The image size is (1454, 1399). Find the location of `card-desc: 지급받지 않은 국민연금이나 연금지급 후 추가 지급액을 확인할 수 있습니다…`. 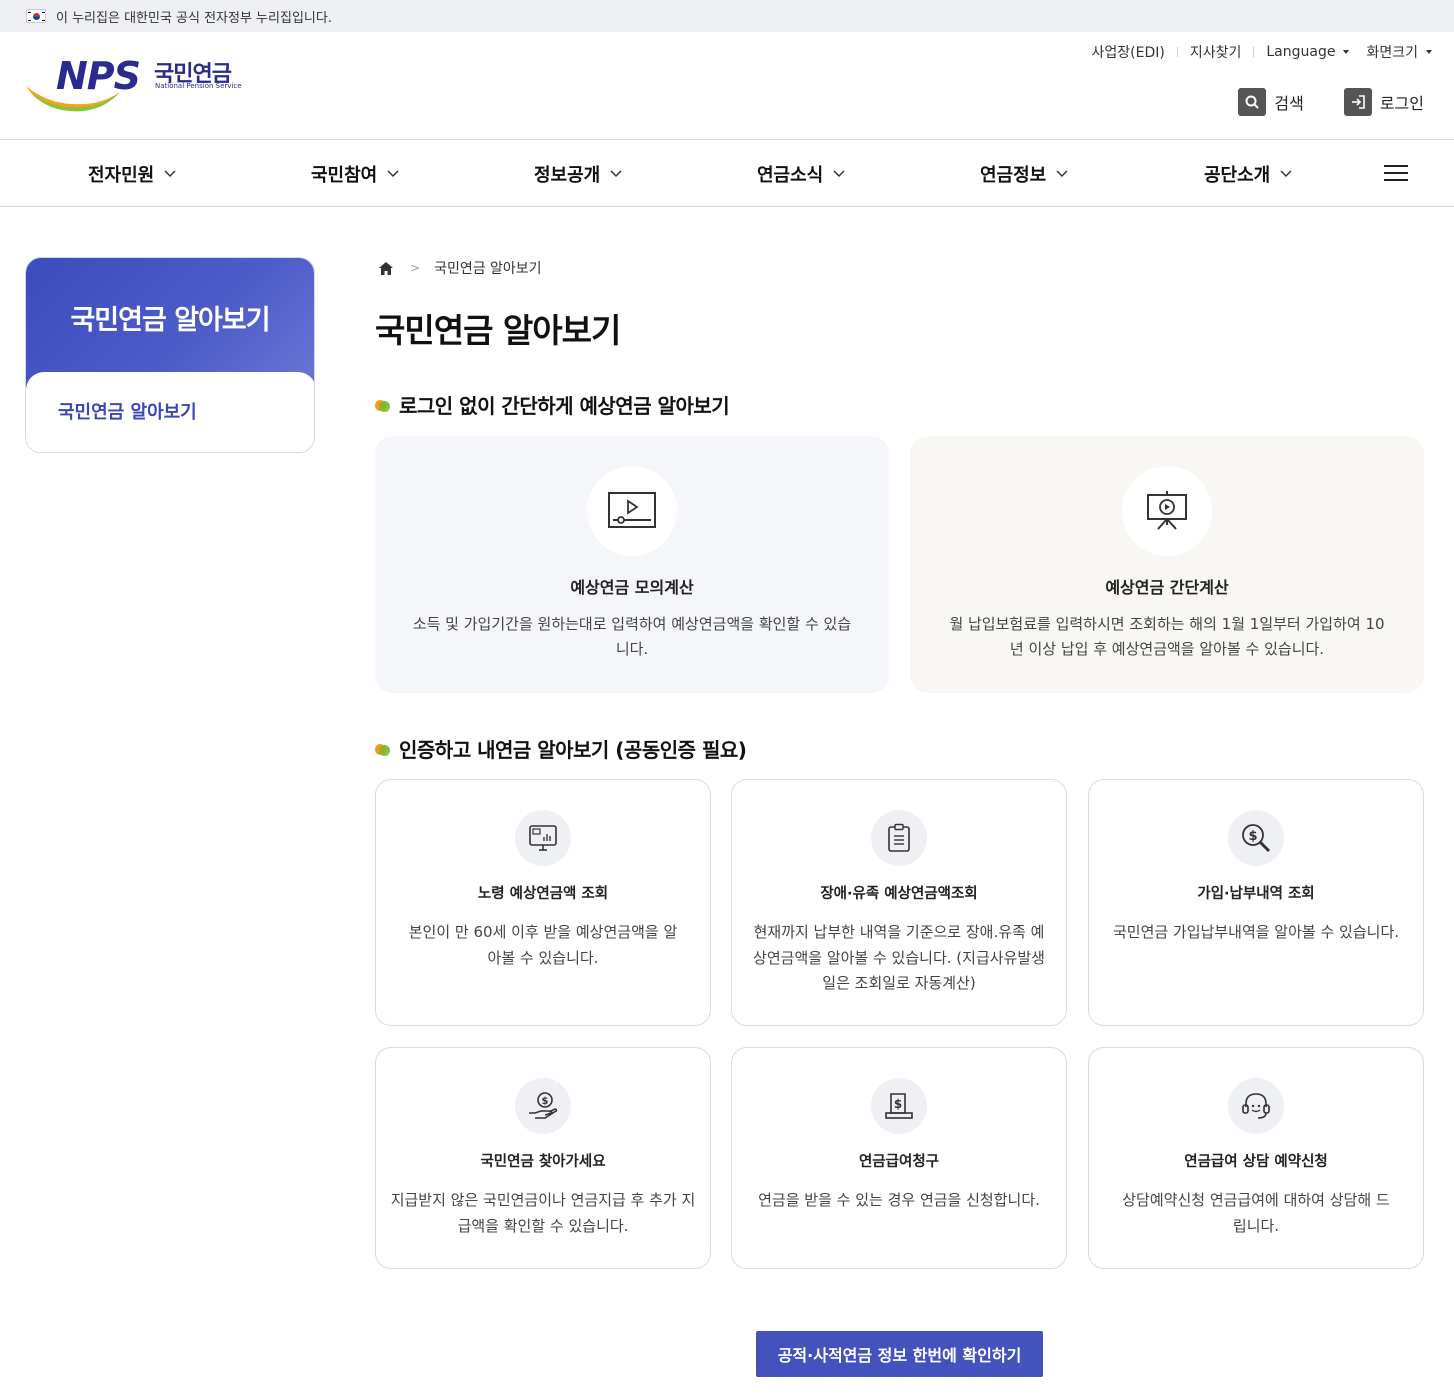

card-desc: 지급받지 않은 국민연금이나 연금지급 후 추가 지급액을 확인할 수 있습니다… is located at coordinates (543, 1213).